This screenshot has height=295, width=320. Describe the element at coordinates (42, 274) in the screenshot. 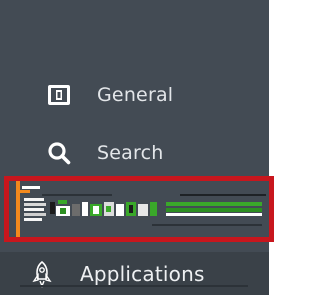

I see `rocket-icon` at that location.